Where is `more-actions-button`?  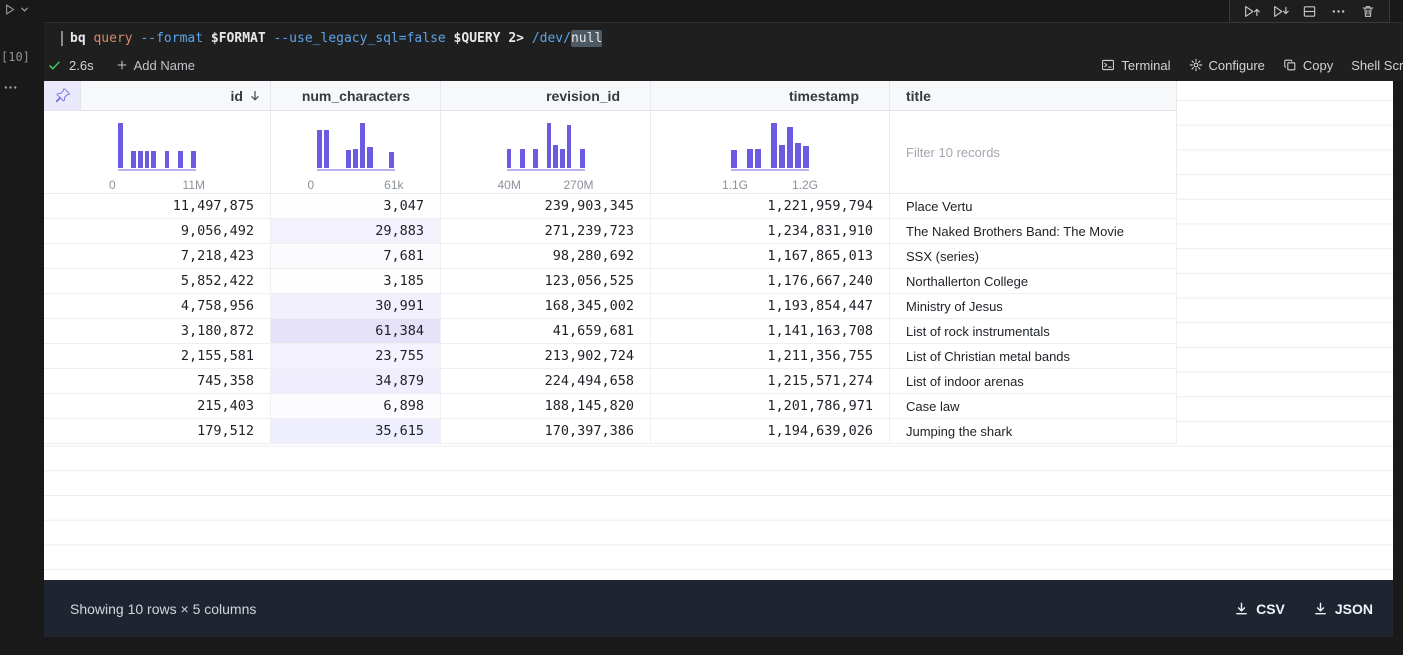
more-actions-button is located at coordinates (1338, 11).